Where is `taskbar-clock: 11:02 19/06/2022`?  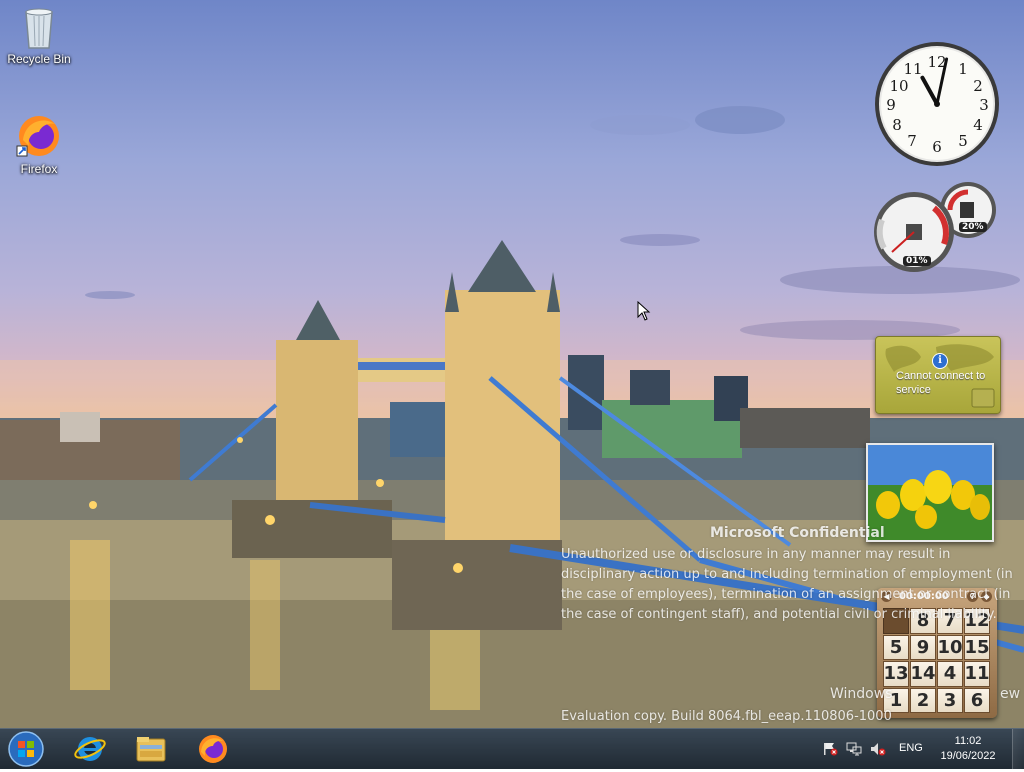
taskbar-clock: 11:02 19/06/2022 is located at coordinates (968, 749).